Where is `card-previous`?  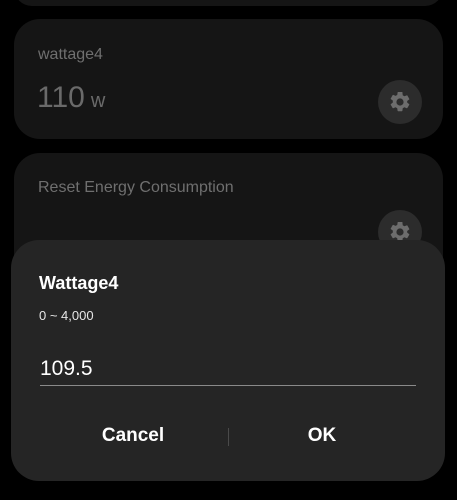 card-previous is located at coordinates (228, 3).